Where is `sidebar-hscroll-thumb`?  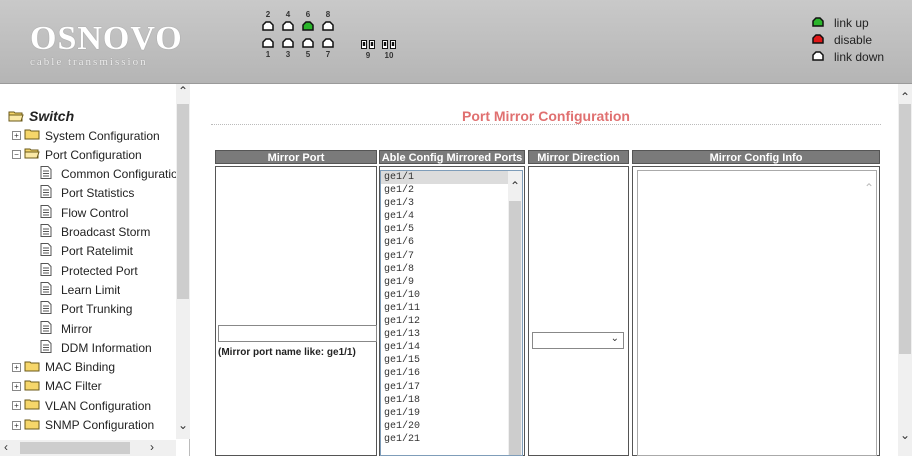
sidebar-hscroll-thumb is located at coordinates (75, 448).